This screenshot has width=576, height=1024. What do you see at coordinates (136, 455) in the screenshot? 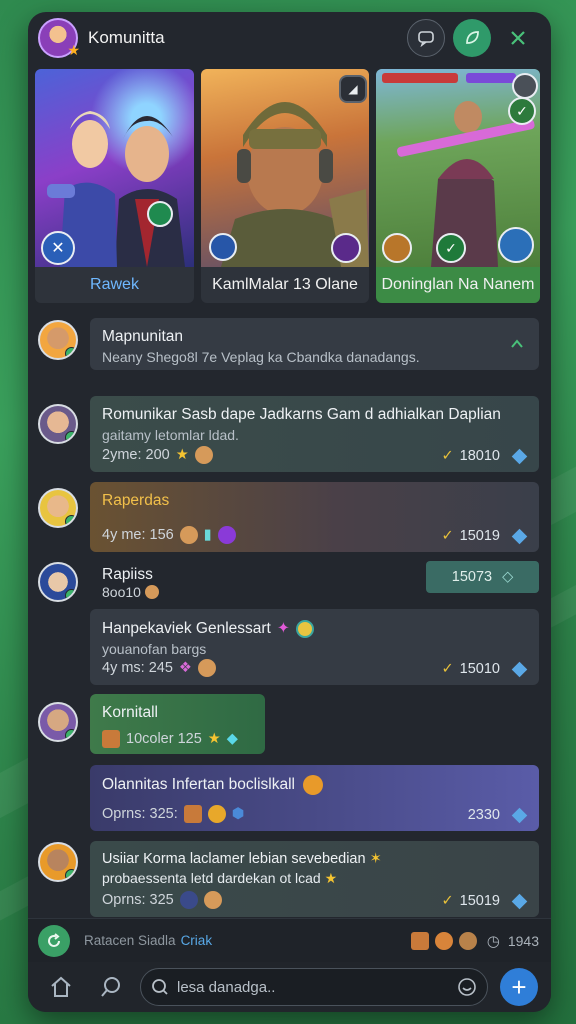
I see `post-meta-text: 2yme: 200` at bounding box center [136, 455].